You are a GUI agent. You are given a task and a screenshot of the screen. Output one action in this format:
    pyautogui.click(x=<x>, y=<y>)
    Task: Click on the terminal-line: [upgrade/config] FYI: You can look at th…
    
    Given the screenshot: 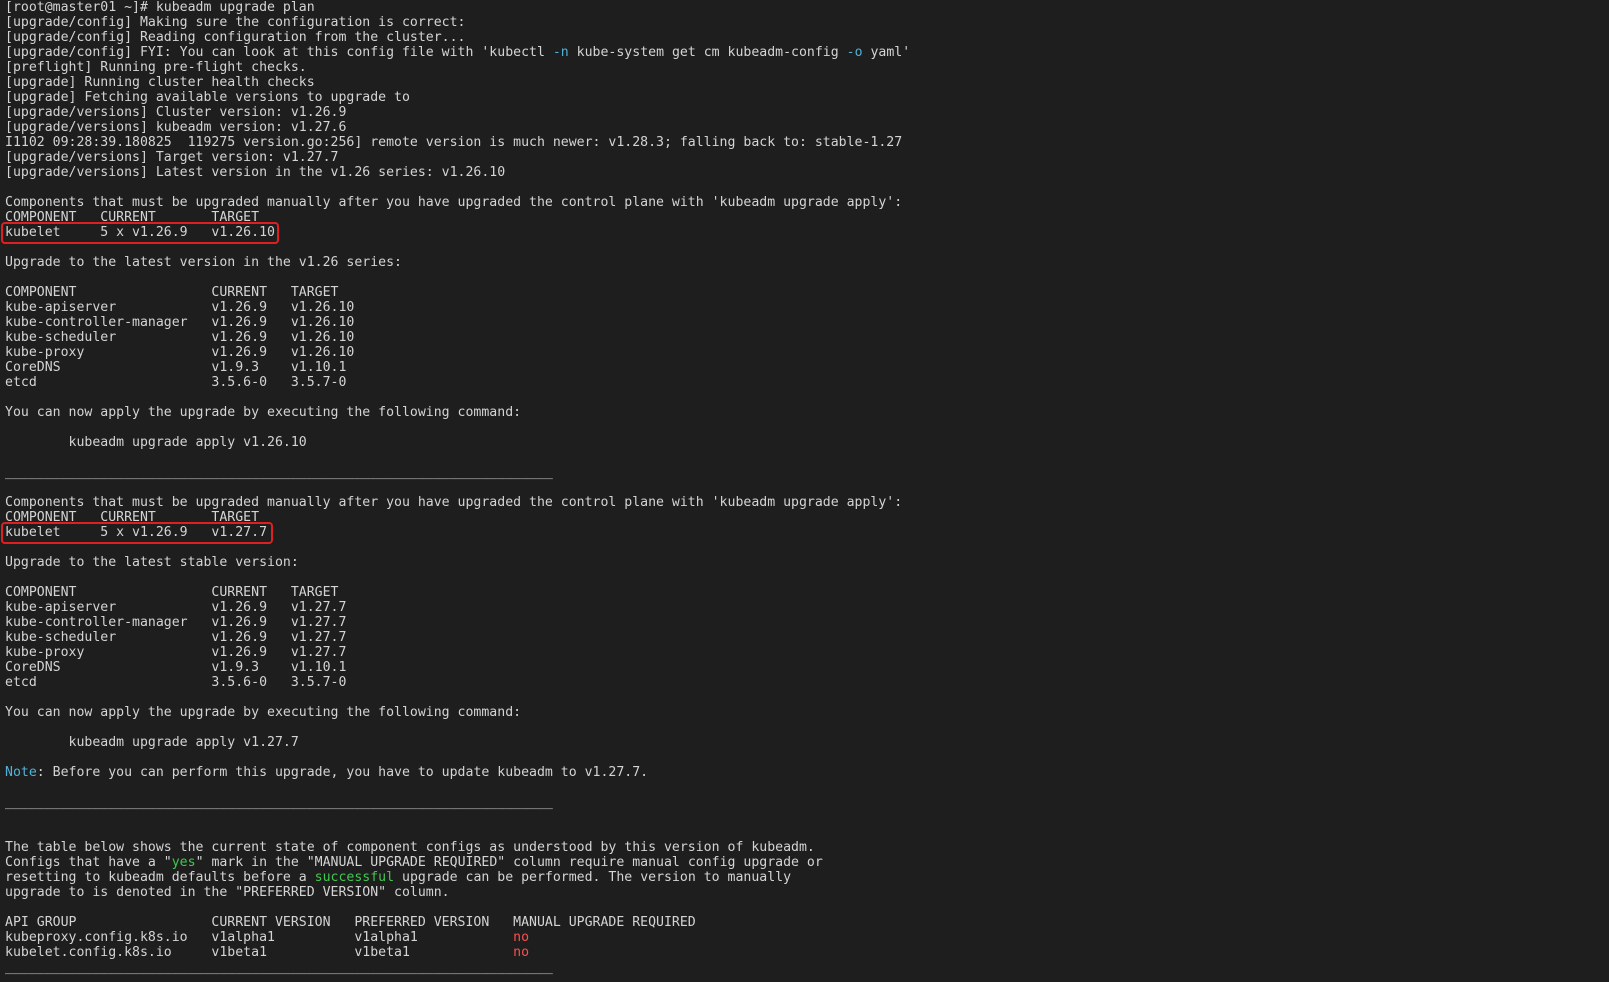 What is the action you would take?
    pyautogui.click(x=457, y=52)
    